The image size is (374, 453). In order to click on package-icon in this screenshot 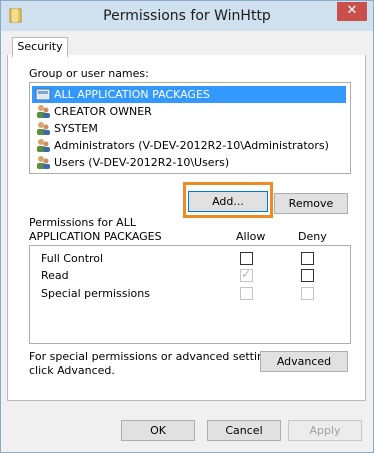, I will do `click(43, 94)`.